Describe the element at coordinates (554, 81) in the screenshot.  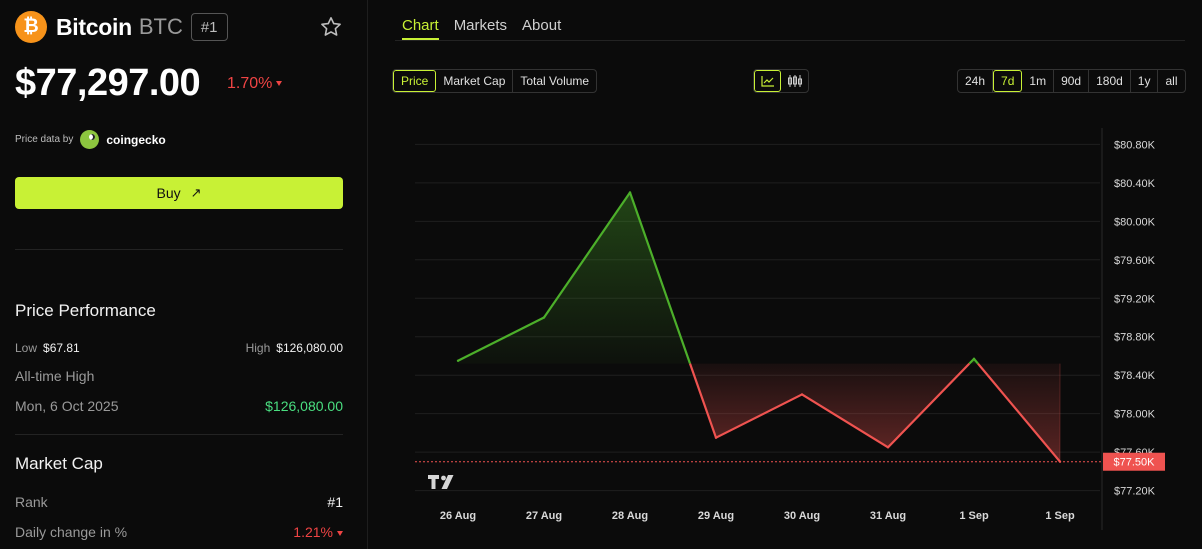
I see `metric-total-volume: Total Volume` at that location.